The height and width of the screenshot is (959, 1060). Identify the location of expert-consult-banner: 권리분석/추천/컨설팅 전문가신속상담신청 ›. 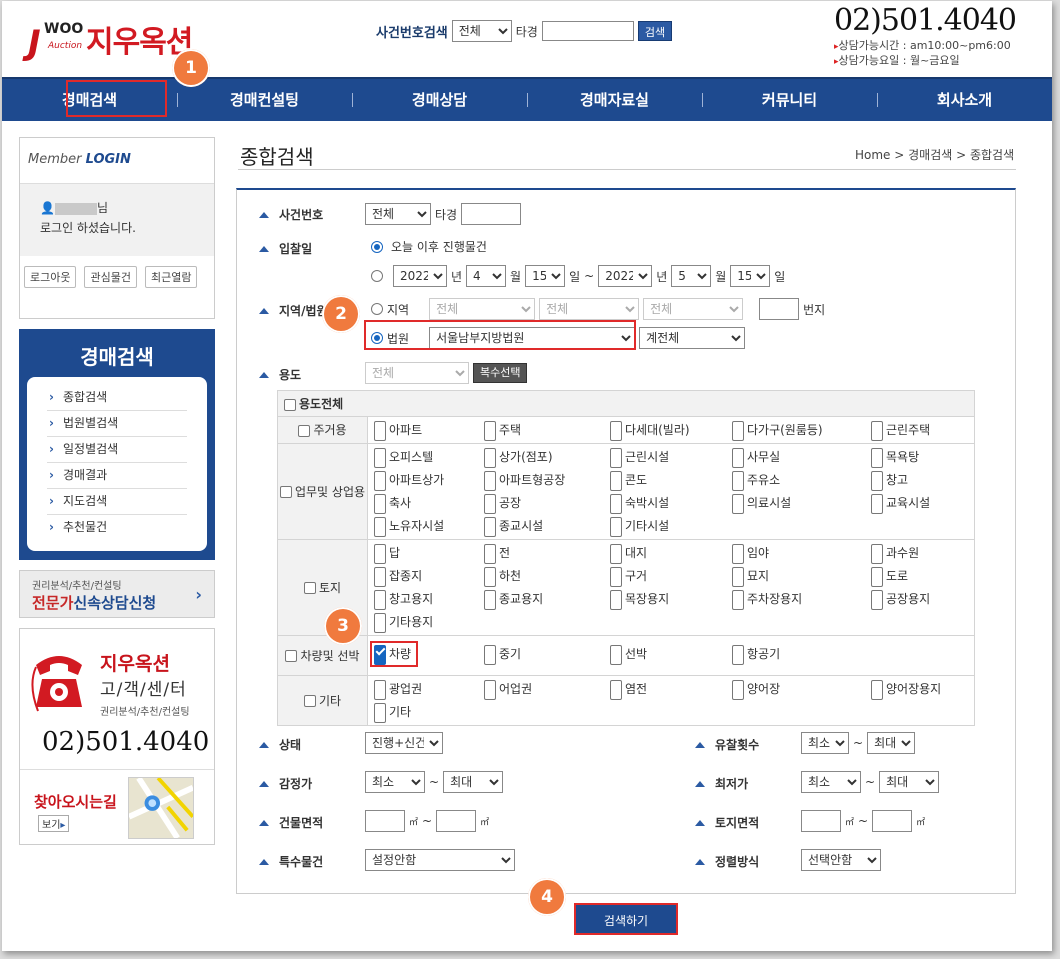
(117, 594).